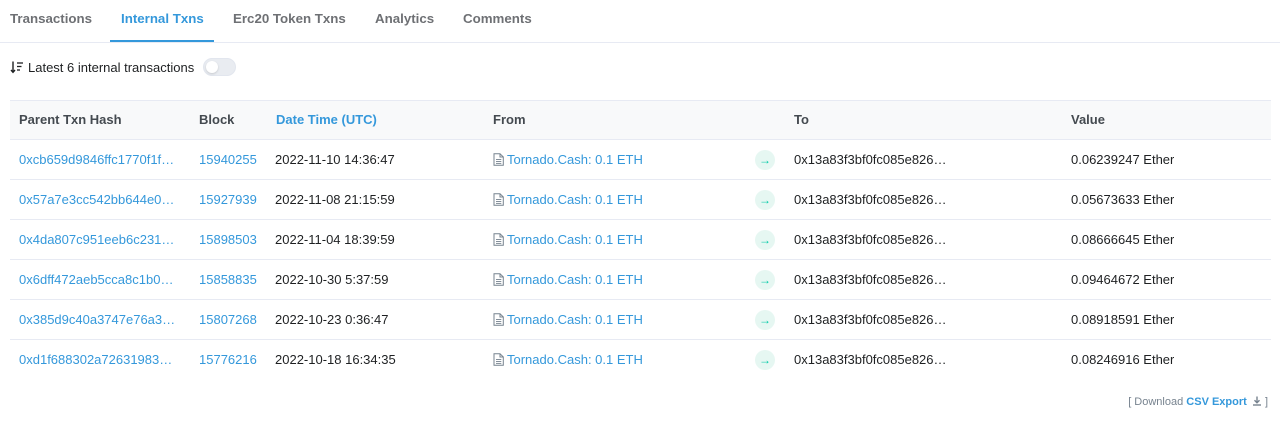 This screenshot has width=1280, height=434. I want to click on download-icon, so click(1257, 401).